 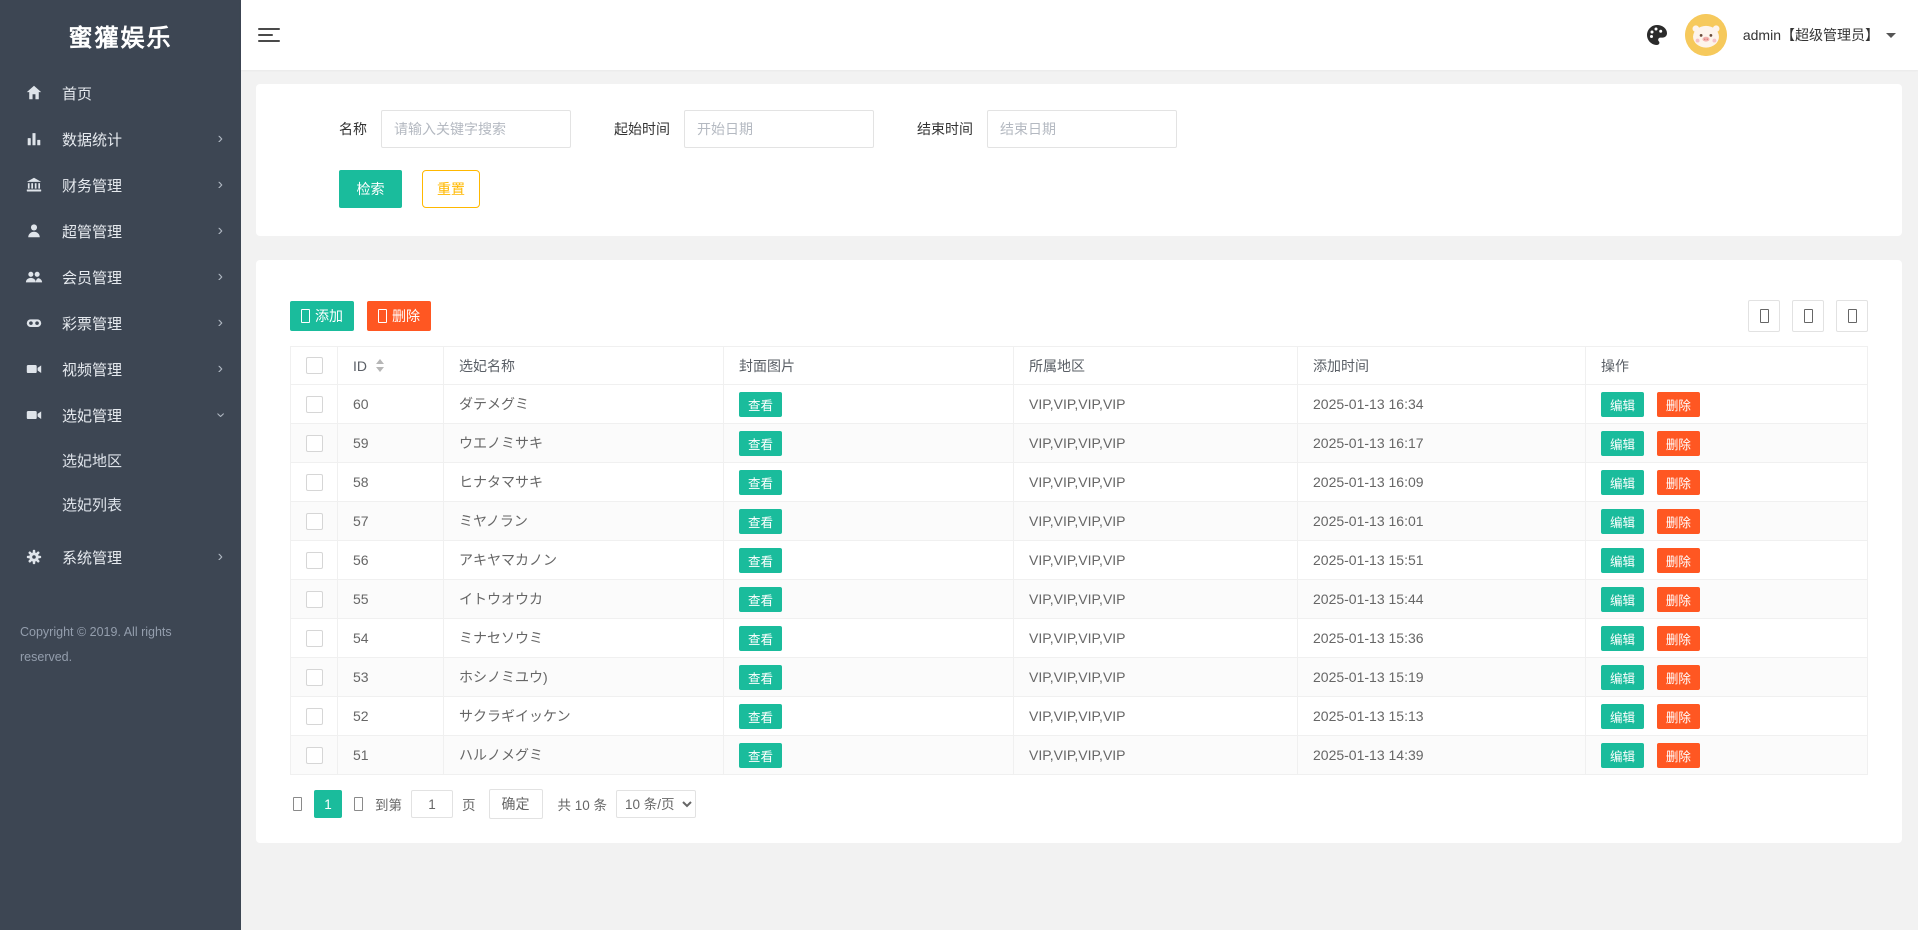 What do you see at coordinates (1082, 129) in the screenshot?
I see `end-date-input` at bounding box center [1082, 129].